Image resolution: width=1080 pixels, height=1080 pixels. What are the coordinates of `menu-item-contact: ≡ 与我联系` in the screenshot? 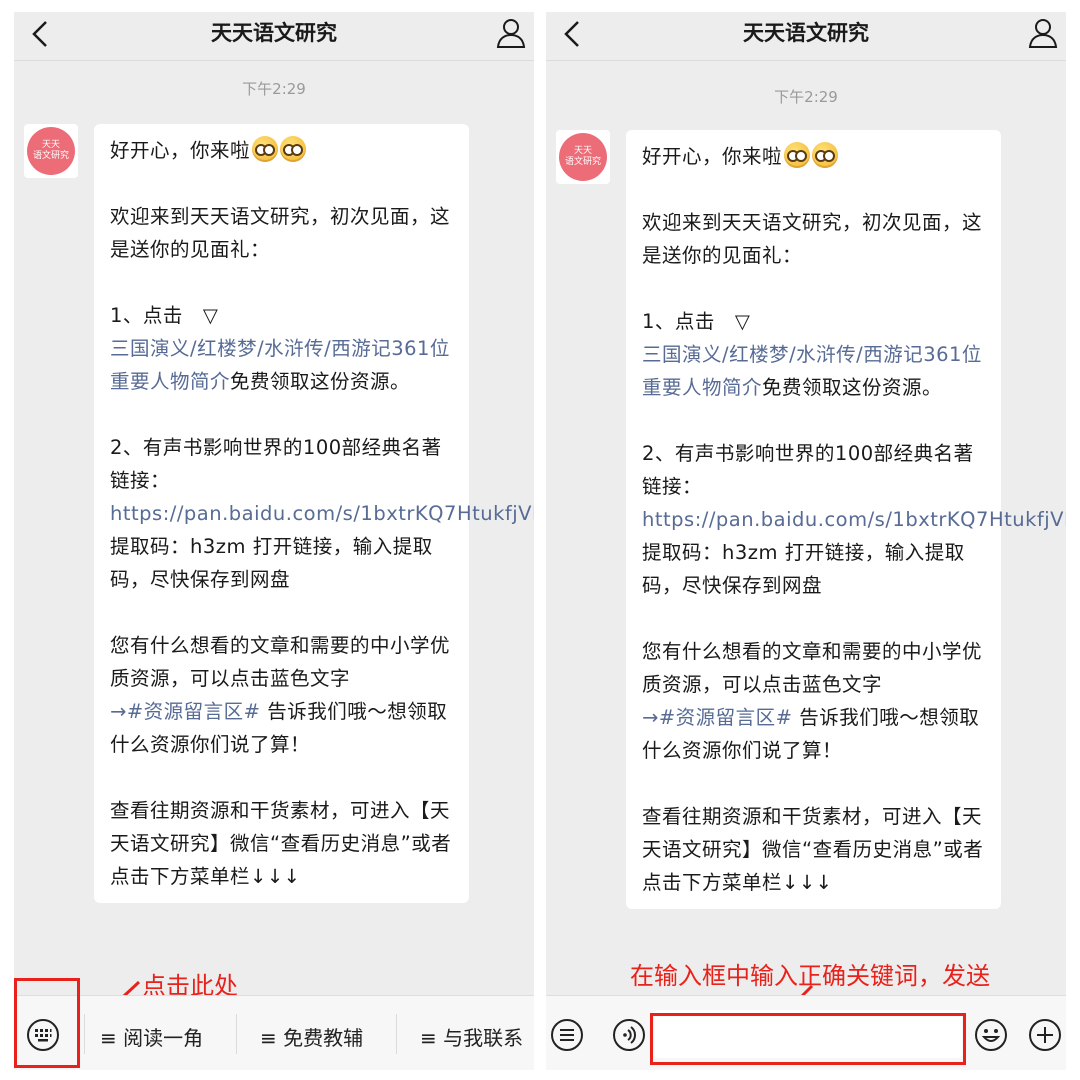 It's located at (471, 1036).